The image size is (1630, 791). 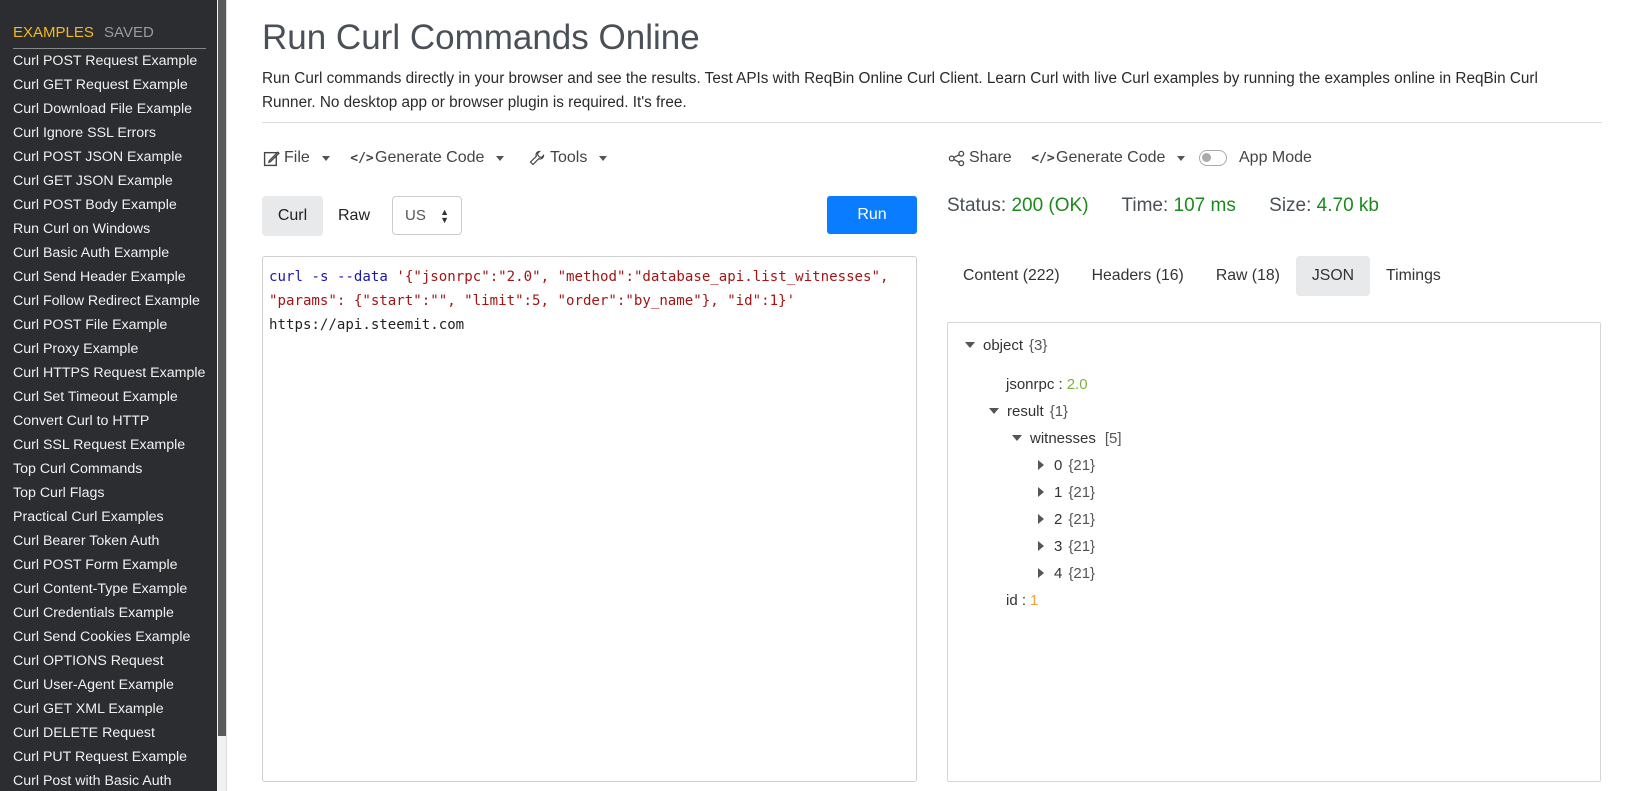 I want to click on json-node-witnesses: witnesses [5], so click(x=1067, y=438).